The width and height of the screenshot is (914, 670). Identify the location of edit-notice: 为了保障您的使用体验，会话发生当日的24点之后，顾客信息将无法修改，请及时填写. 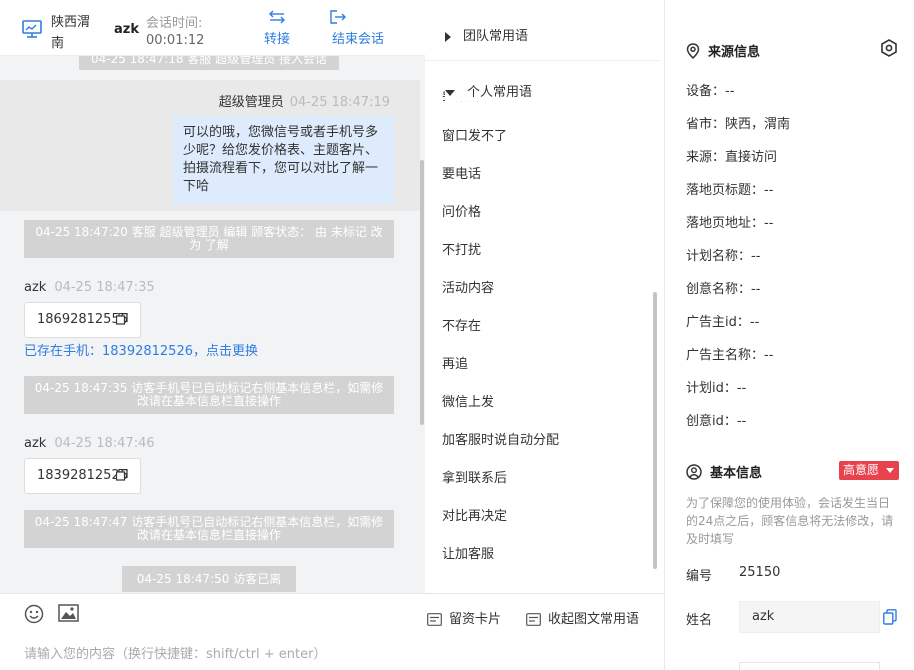
(790, 521).